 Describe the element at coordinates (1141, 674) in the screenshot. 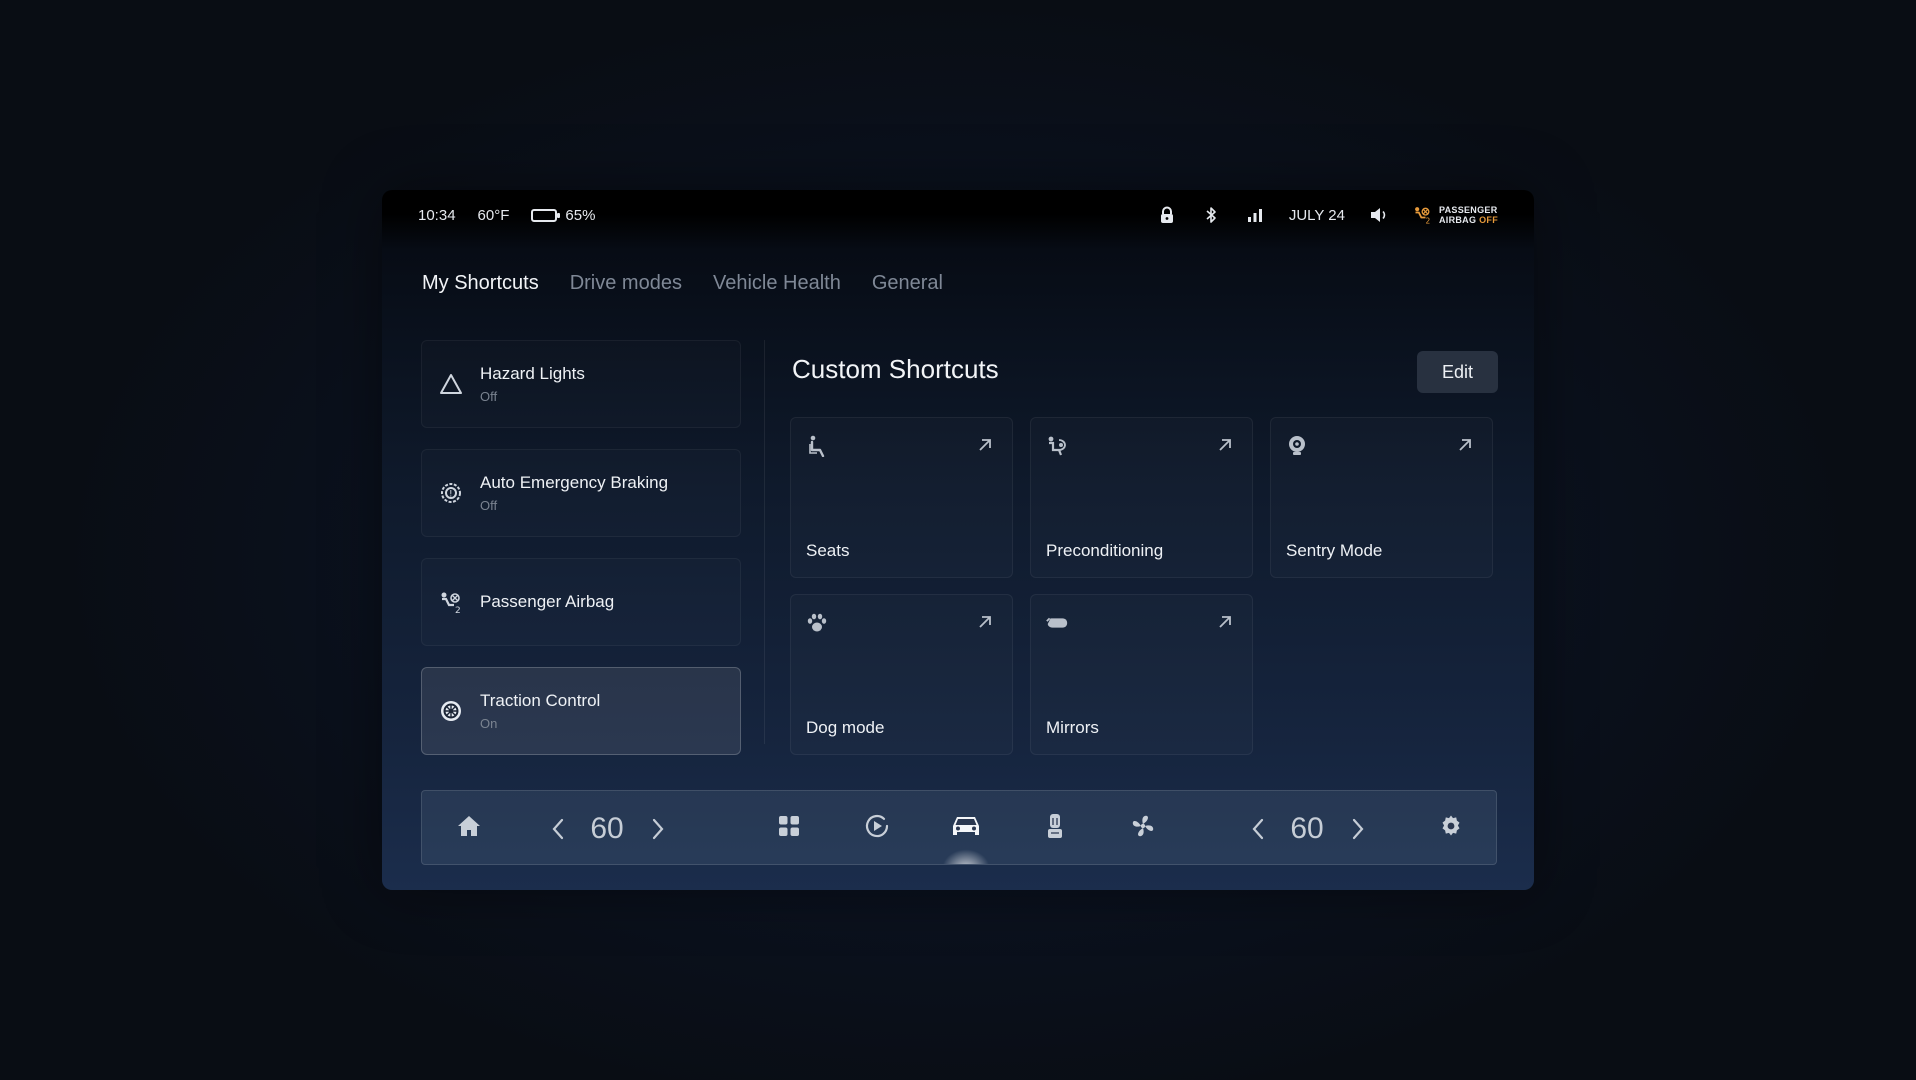

I see `shortcut-mirrors: Mirrors` at that location.